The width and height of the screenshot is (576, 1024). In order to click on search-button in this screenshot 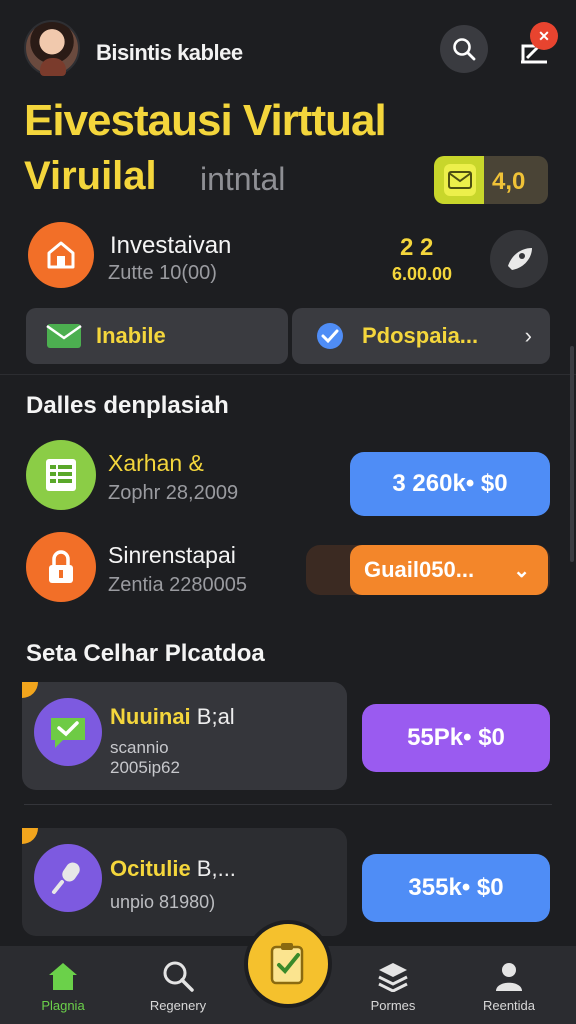, I will do `click(464, 49)`.